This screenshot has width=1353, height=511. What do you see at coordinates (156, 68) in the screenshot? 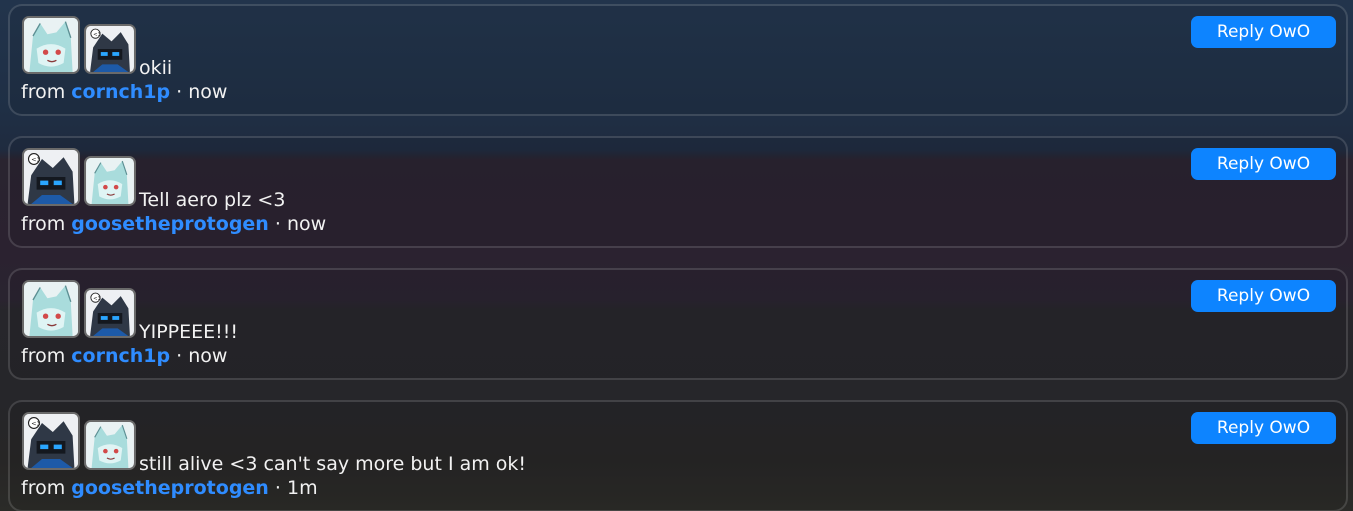
I see `message-text: okii` at bounding box center [156, 68].